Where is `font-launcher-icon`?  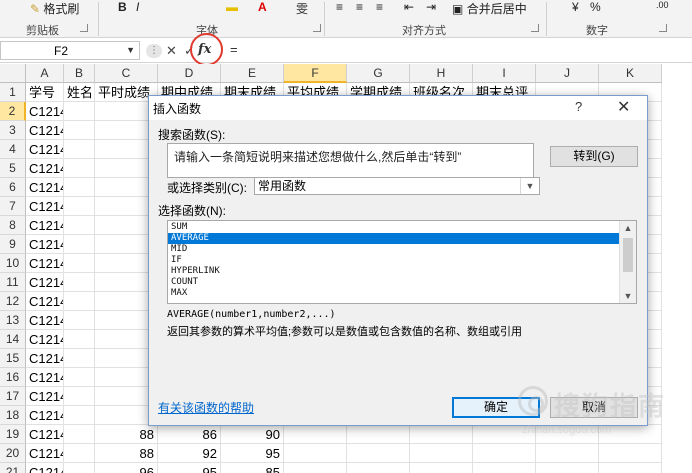 font-launcher-icon is located at coordinates (317, 28).